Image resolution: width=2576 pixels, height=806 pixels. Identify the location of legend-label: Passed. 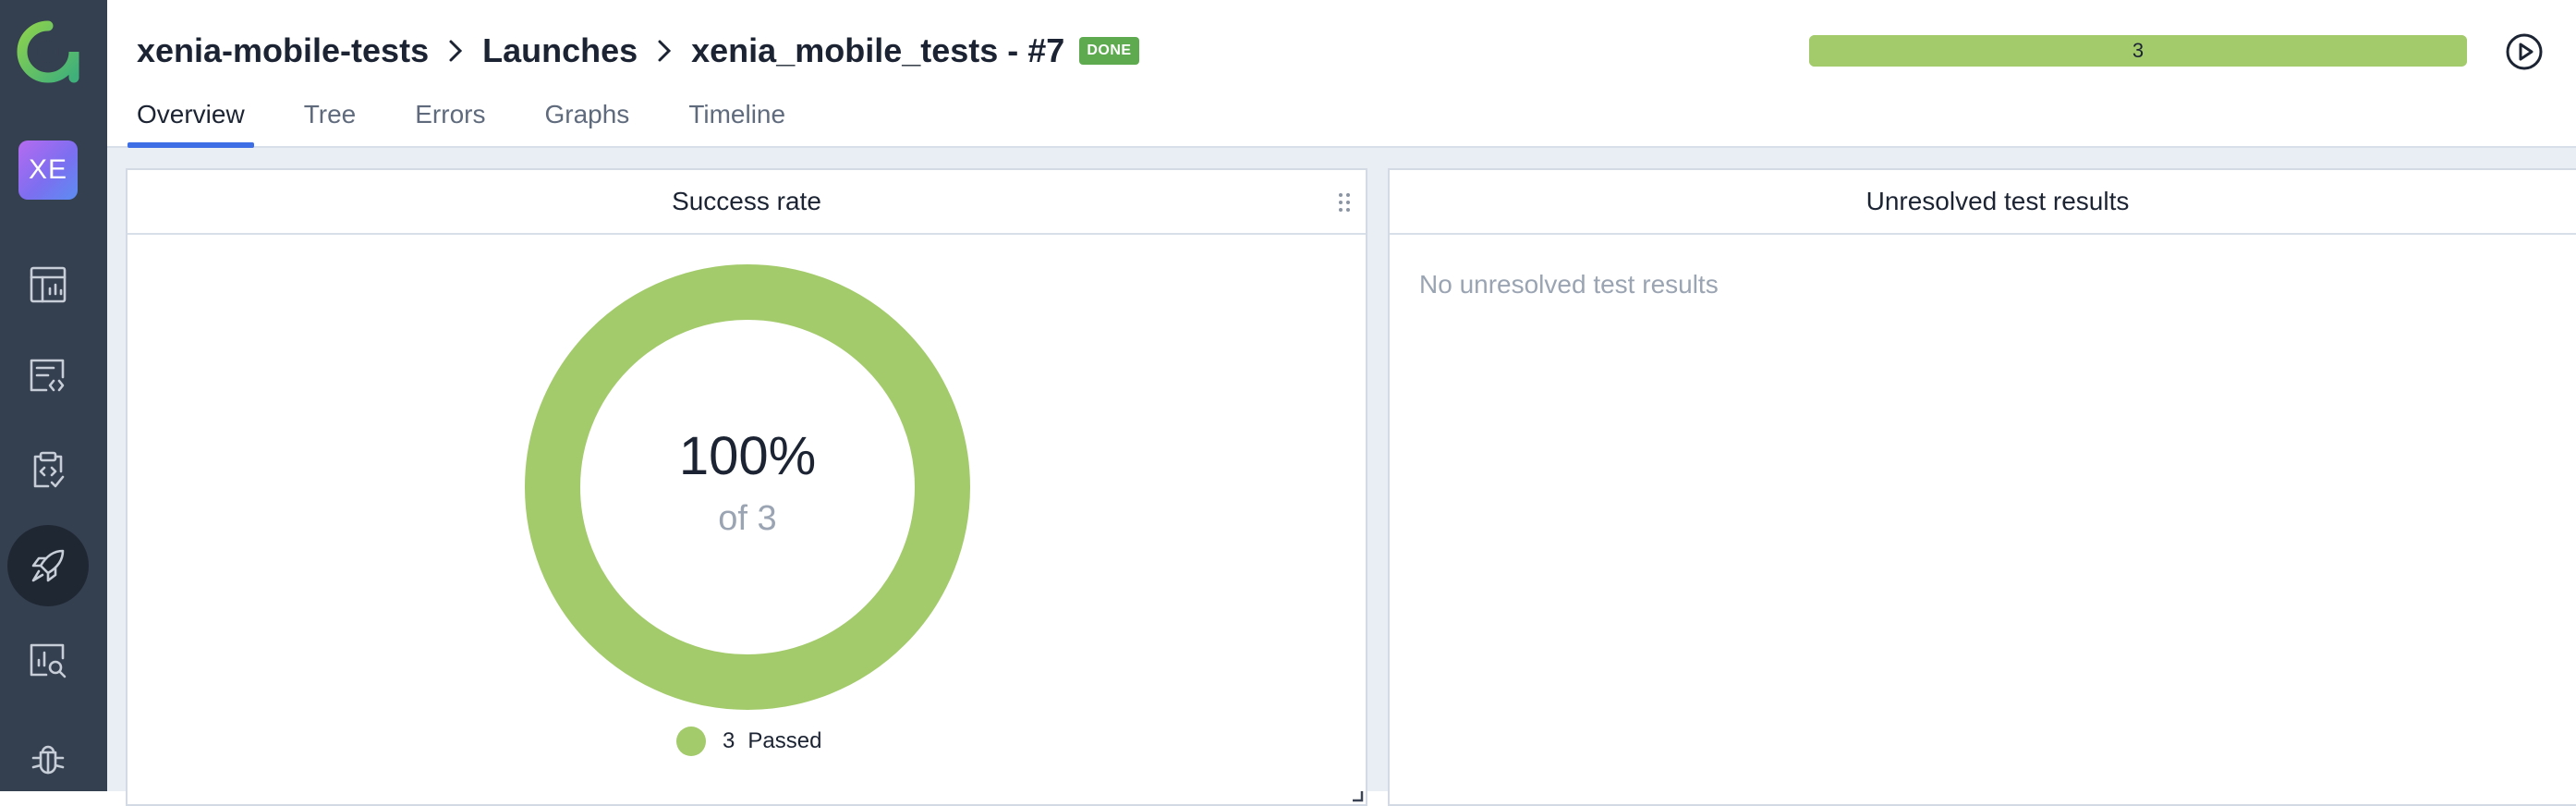
(784, 740).